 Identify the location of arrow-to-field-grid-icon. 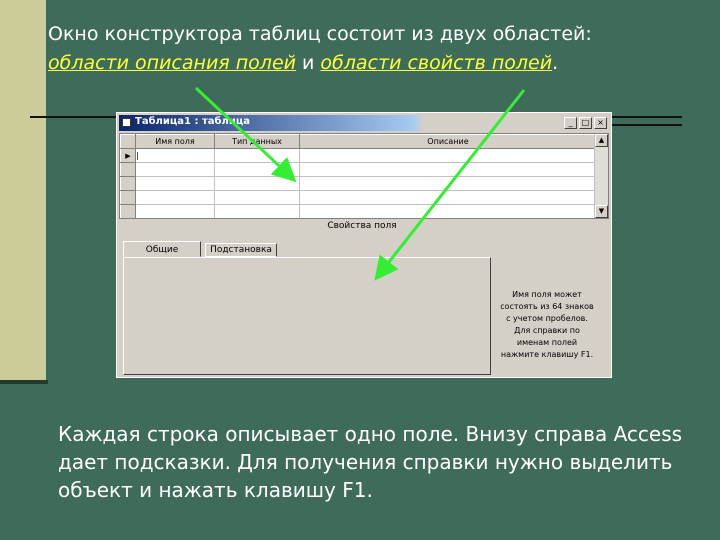
(245, 134).